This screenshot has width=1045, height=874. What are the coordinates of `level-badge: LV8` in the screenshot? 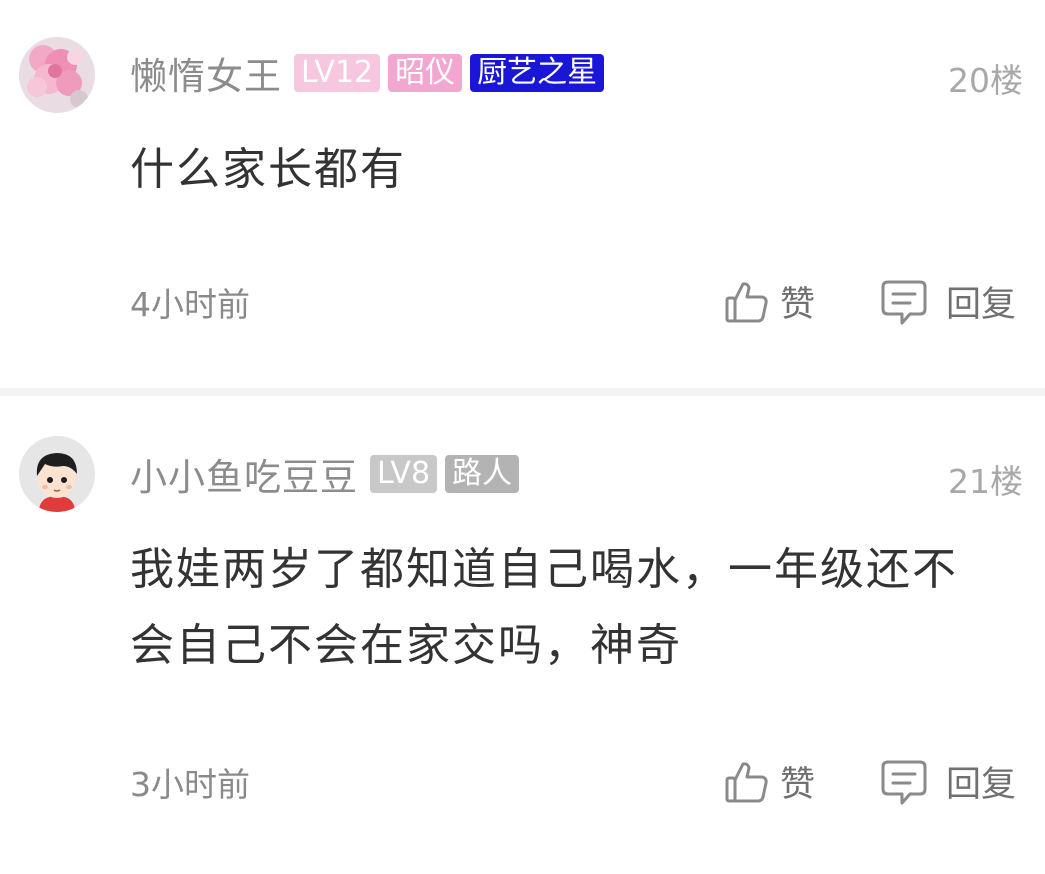 It's located at (404, 474).